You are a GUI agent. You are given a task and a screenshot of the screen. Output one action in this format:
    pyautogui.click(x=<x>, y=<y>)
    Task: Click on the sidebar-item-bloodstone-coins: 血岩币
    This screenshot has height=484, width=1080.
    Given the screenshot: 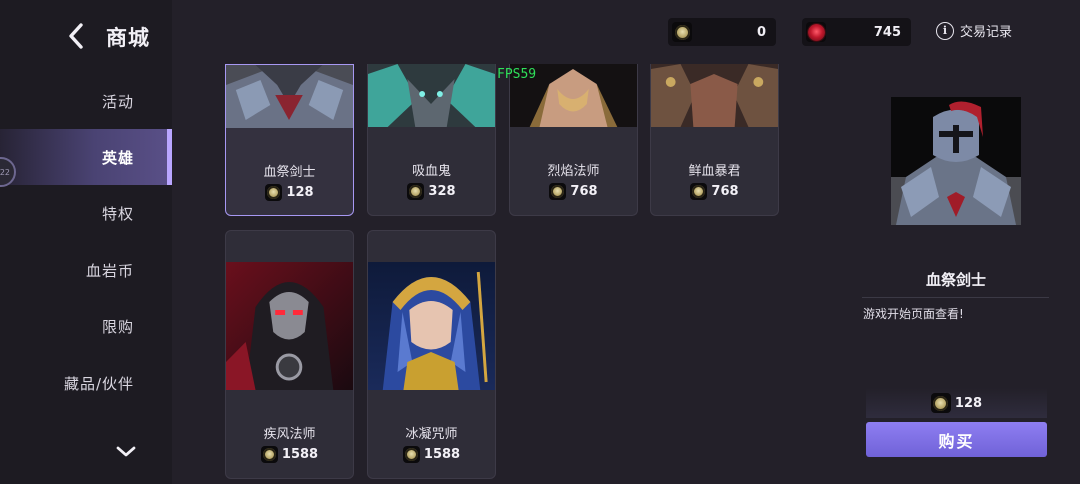 What is the action you would take?
    pyautogui.click(x=86, y=270)
    